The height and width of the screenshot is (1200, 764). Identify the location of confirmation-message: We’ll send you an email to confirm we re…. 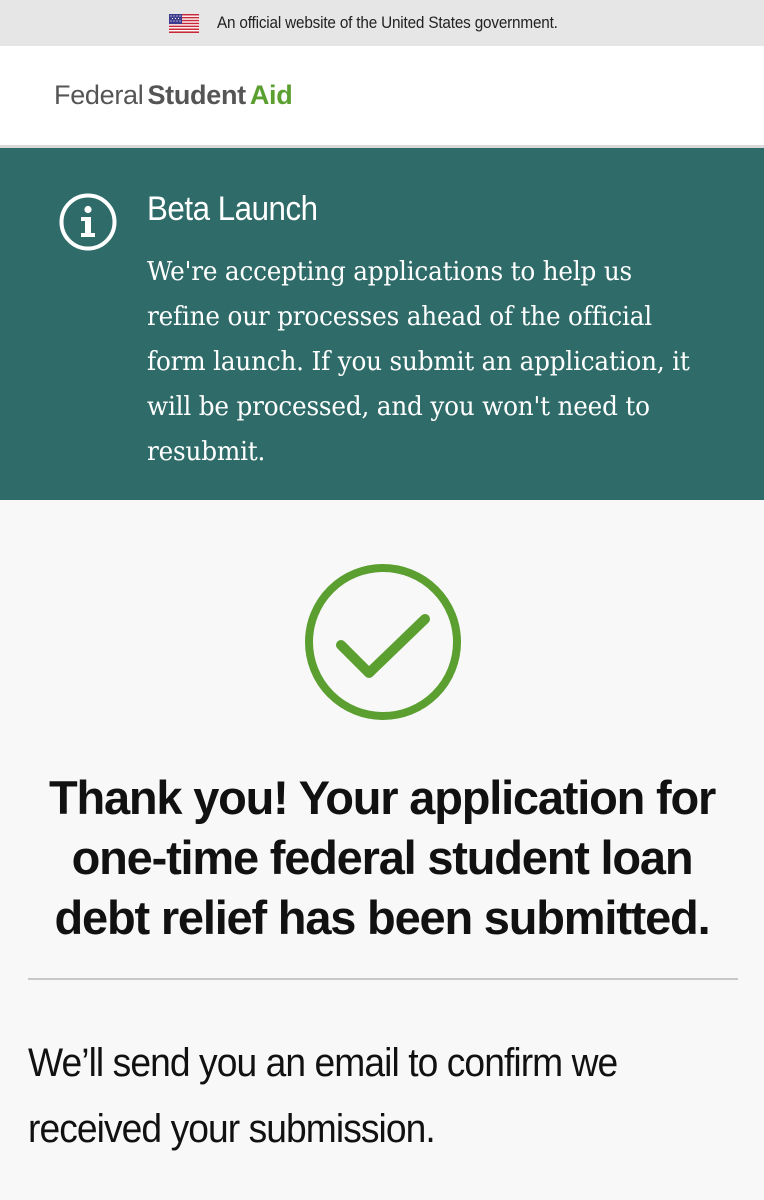
(323, 1096).